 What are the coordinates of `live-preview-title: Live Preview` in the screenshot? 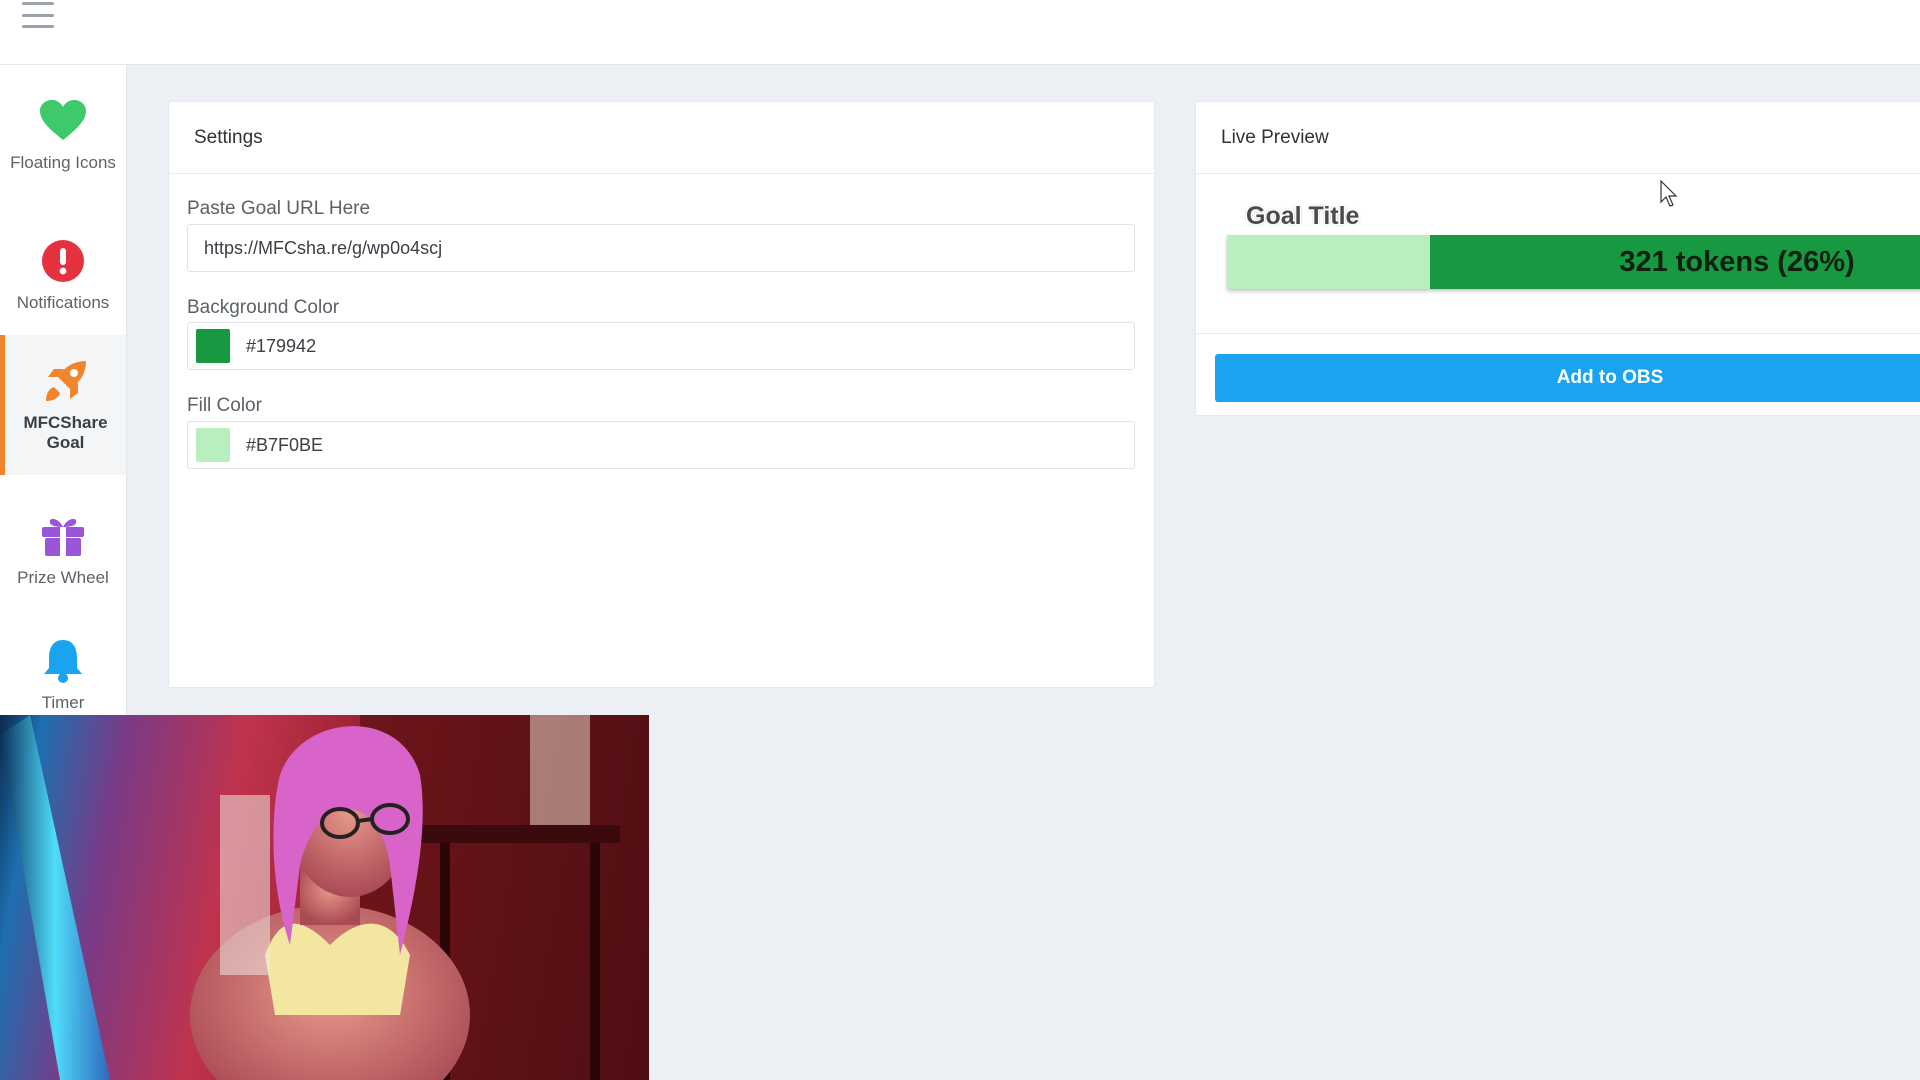 It's located at (1558, 138).